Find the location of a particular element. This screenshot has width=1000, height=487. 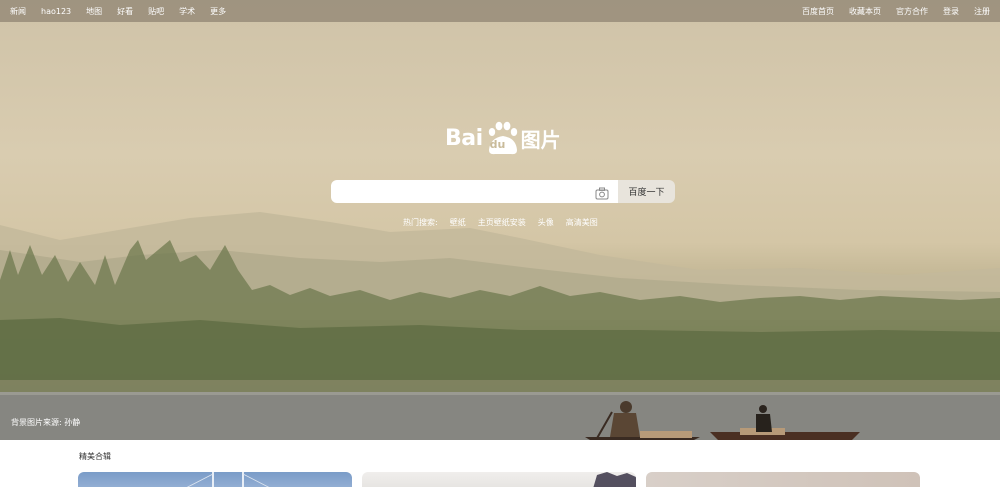

search-bar: 百度一下 is located at coordinates (503, 191).